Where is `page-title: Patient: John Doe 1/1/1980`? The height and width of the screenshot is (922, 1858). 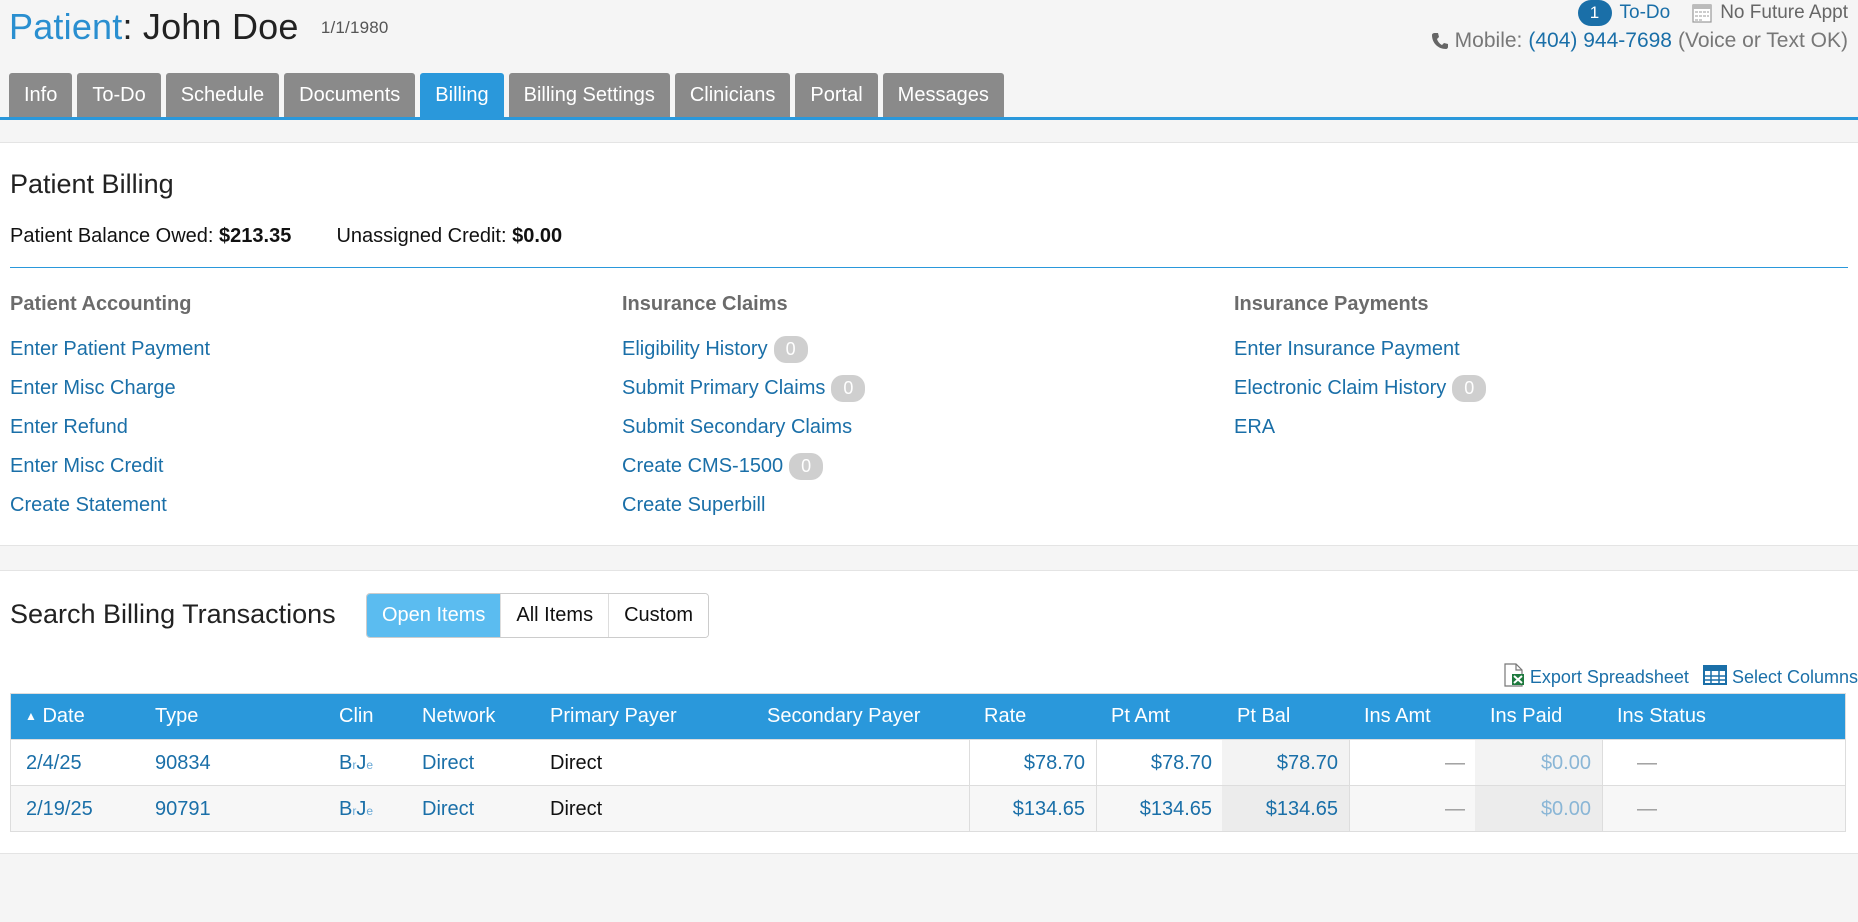
page-title: Patient: John Doe 1/1/1980 is located at coordinates (199, 27).